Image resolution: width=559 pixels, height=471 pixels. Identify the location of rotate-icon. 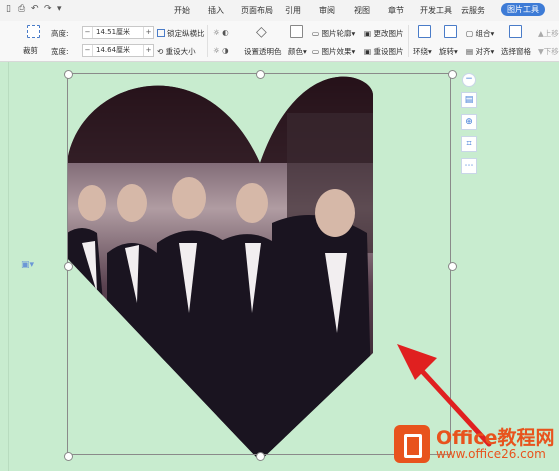
(450, 31).